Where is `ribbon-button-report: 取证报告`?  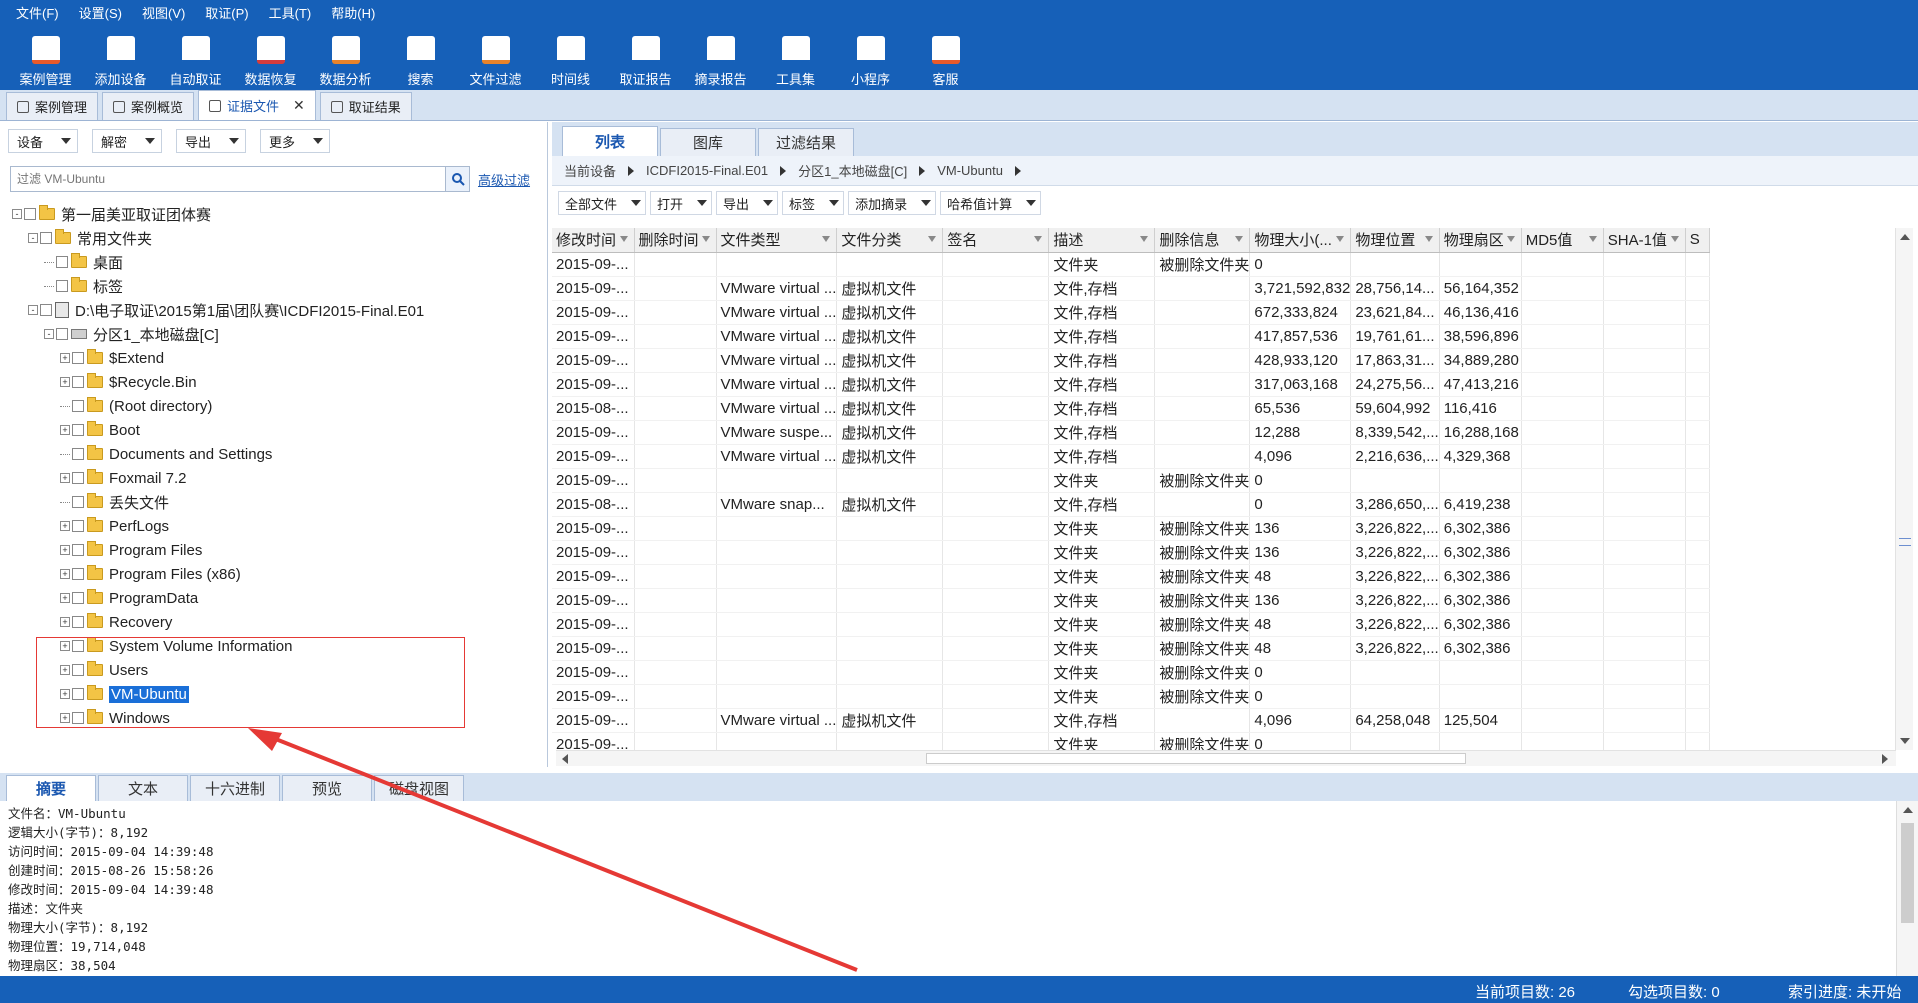 ribbon-button-report: 取证报告 is located at coordinates (645, 59).